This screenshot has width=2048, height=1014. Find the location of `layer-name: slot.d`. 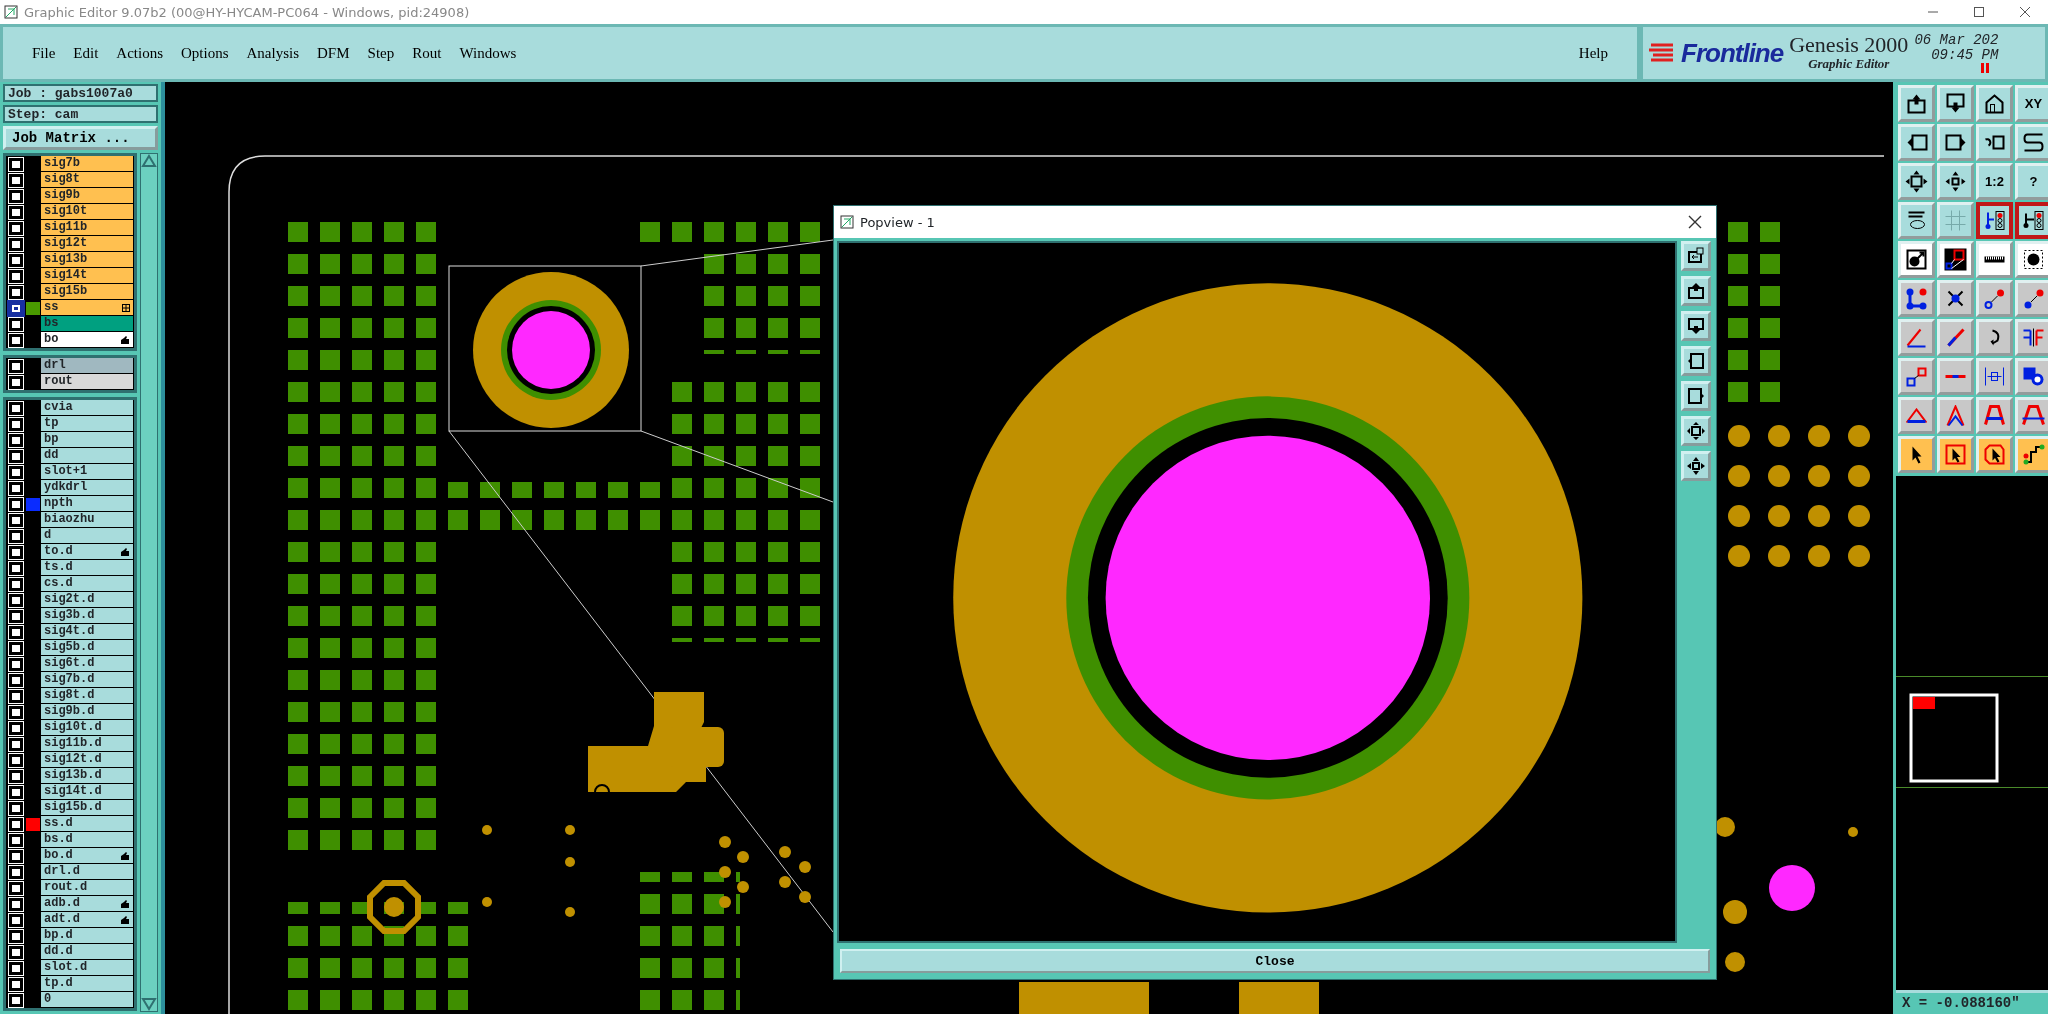

layer-name: slot.d is located at coordinates (87, 967).